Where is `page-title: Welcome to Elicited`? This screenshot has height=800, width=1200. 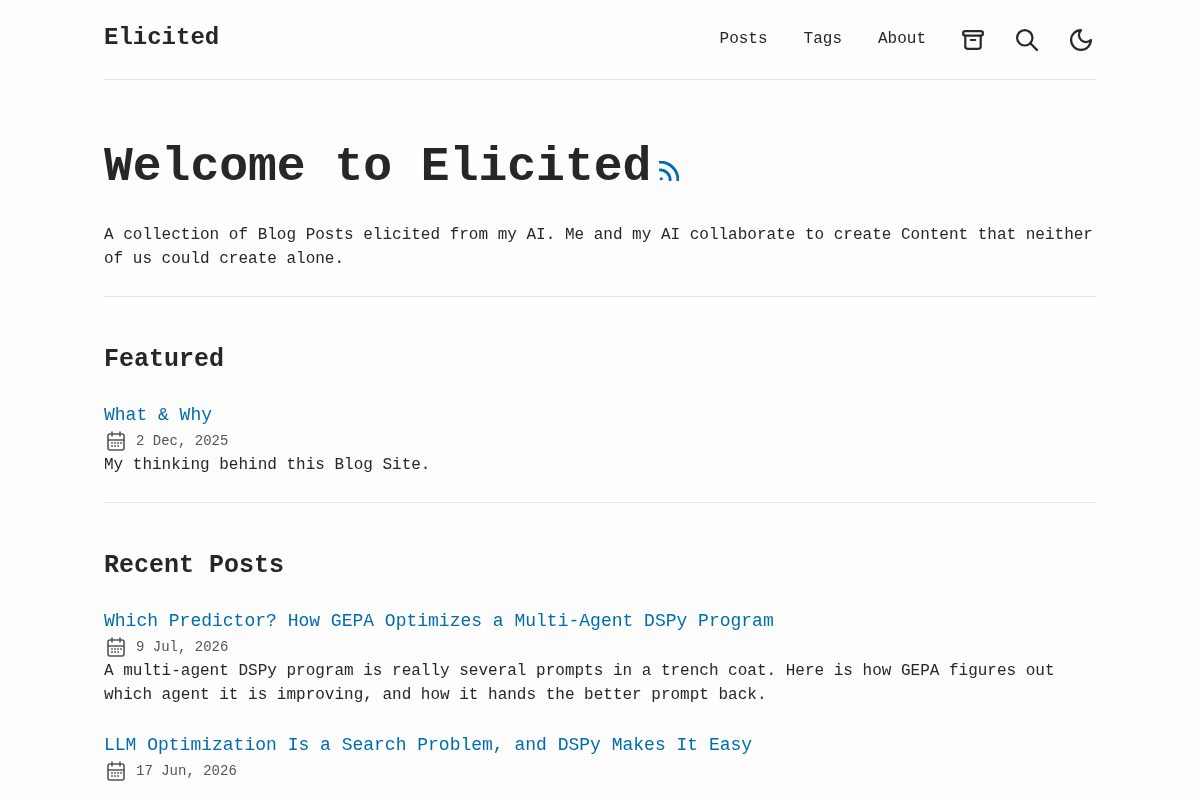 page-title: Welcome to Elicited is located at coordinates (378, 167).